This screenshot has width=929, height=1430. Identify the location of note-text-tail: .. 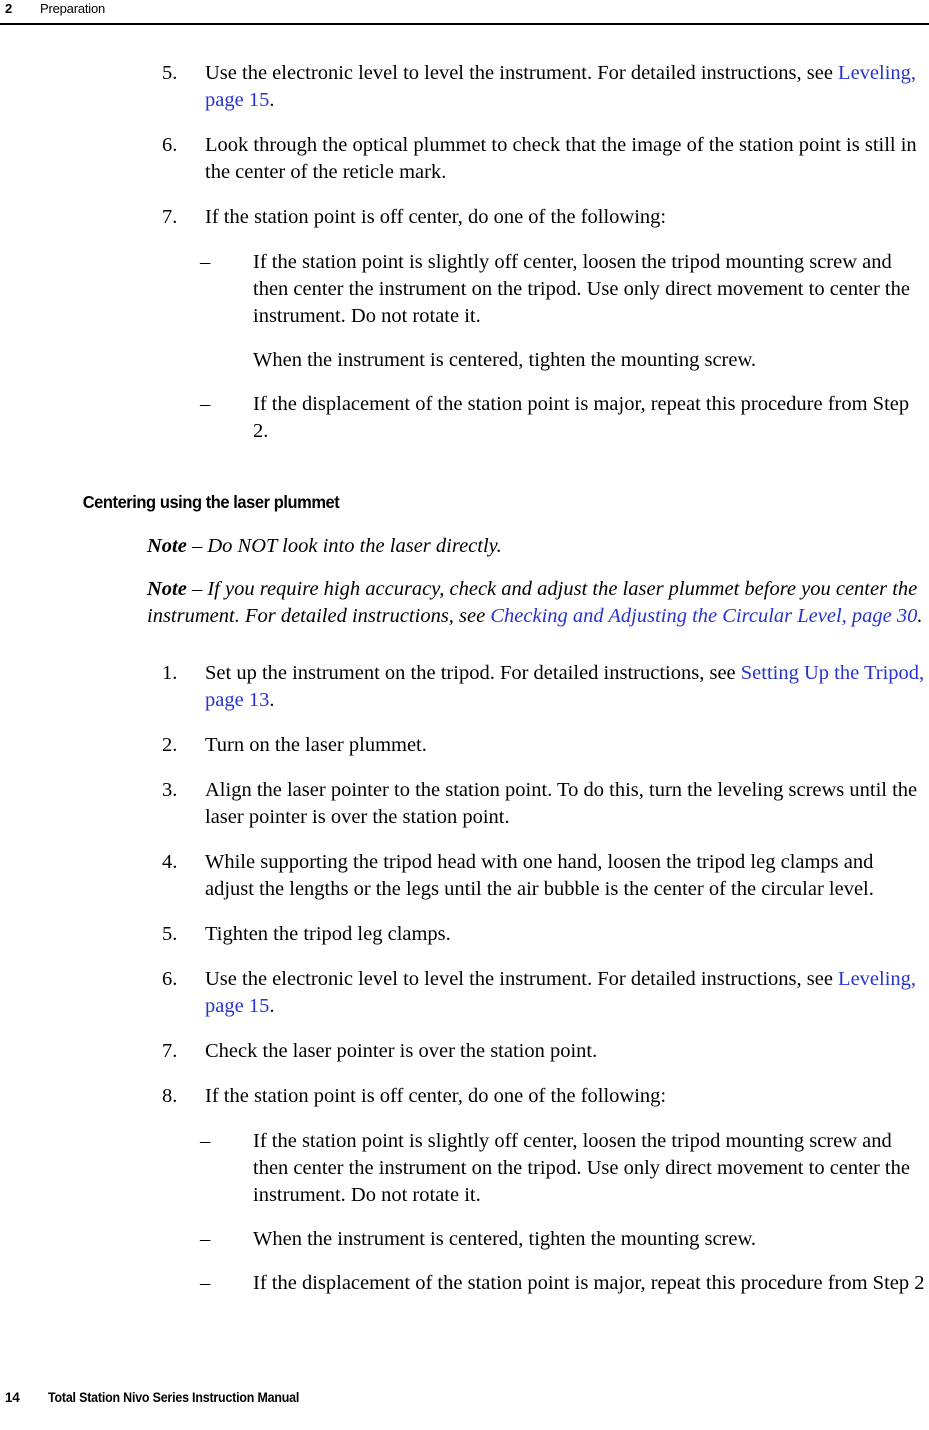
(920, 616).